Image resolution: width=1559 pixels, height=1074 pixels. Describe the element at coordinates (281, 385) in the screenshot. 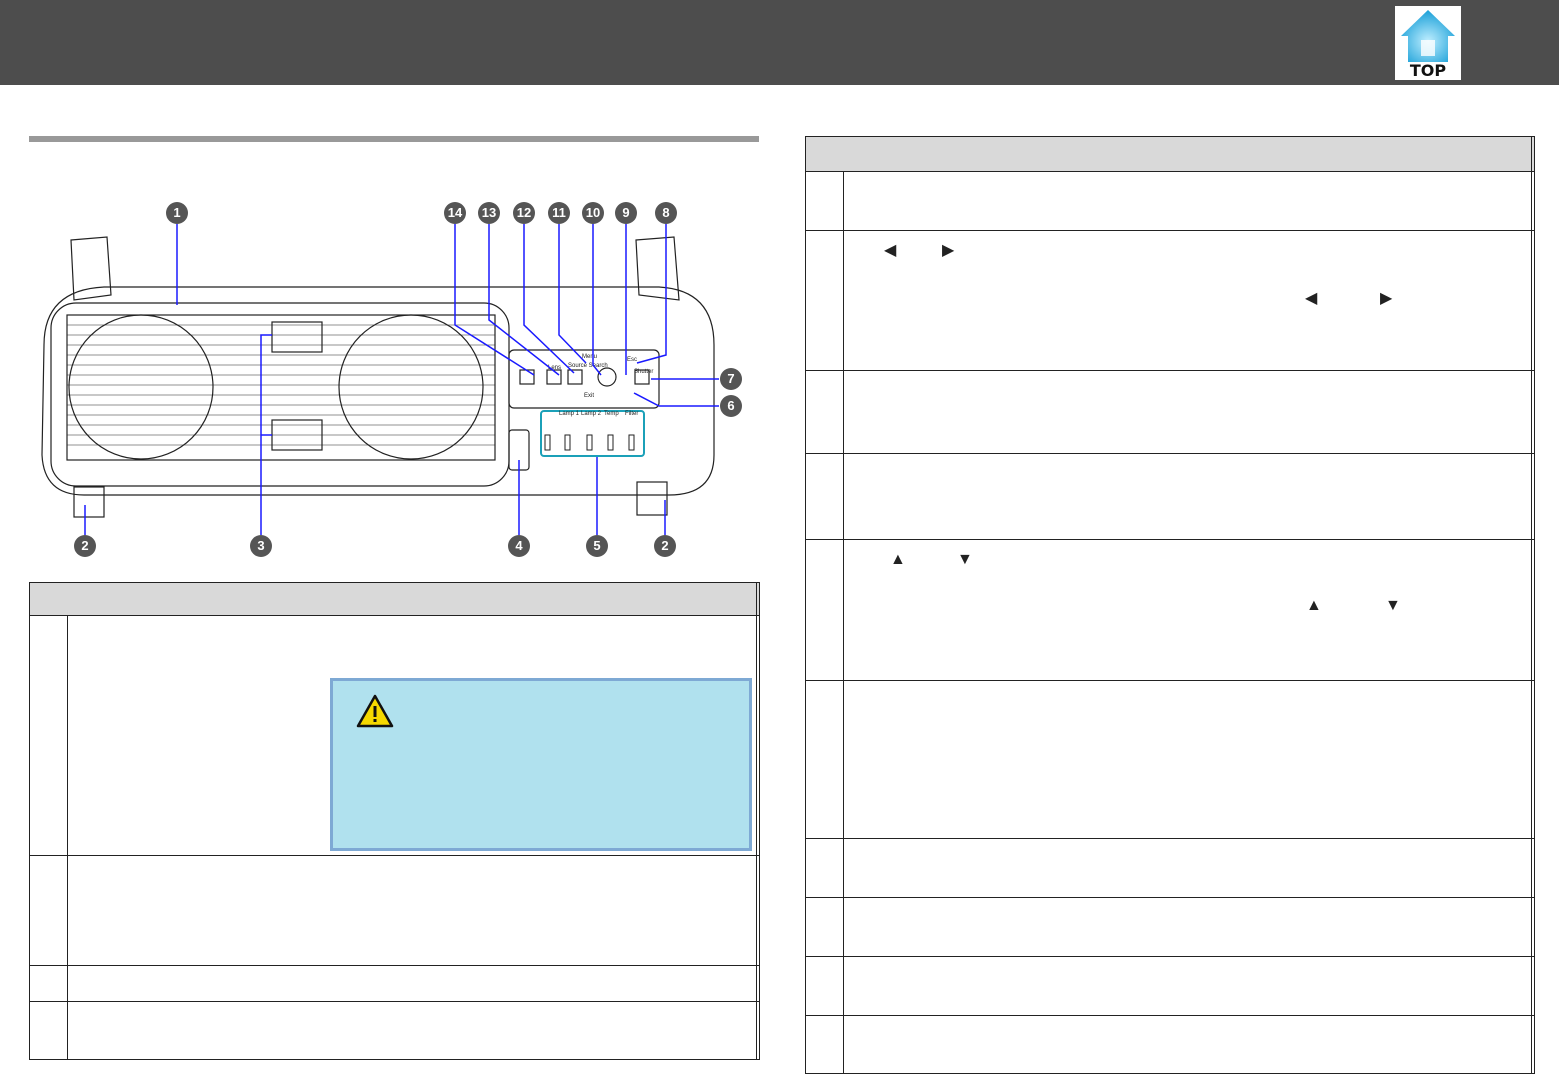

I see `grille` at that location.